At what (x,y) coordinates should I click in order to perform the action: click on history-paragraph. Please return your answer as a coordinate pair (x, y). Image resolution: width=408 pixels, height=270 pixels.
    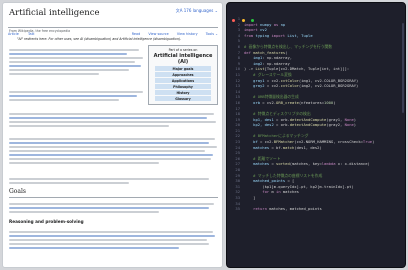
    Looking at the image, I should click on (113, 120).